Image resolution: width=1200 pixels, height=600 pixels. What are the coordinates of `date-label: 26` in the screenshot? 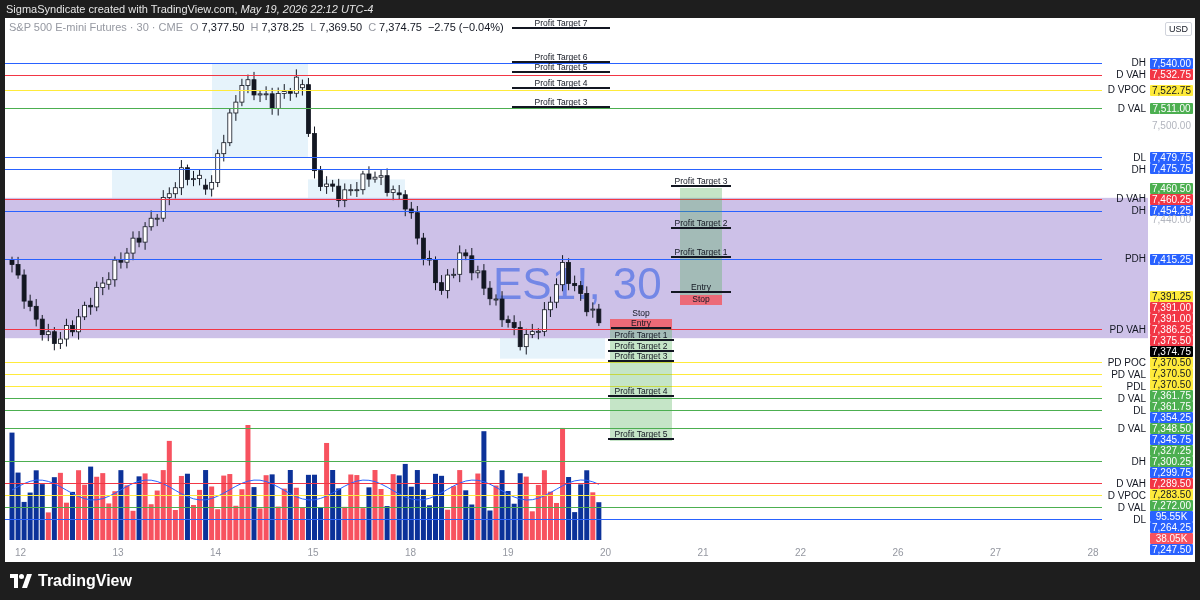 It's located at (898, 552).